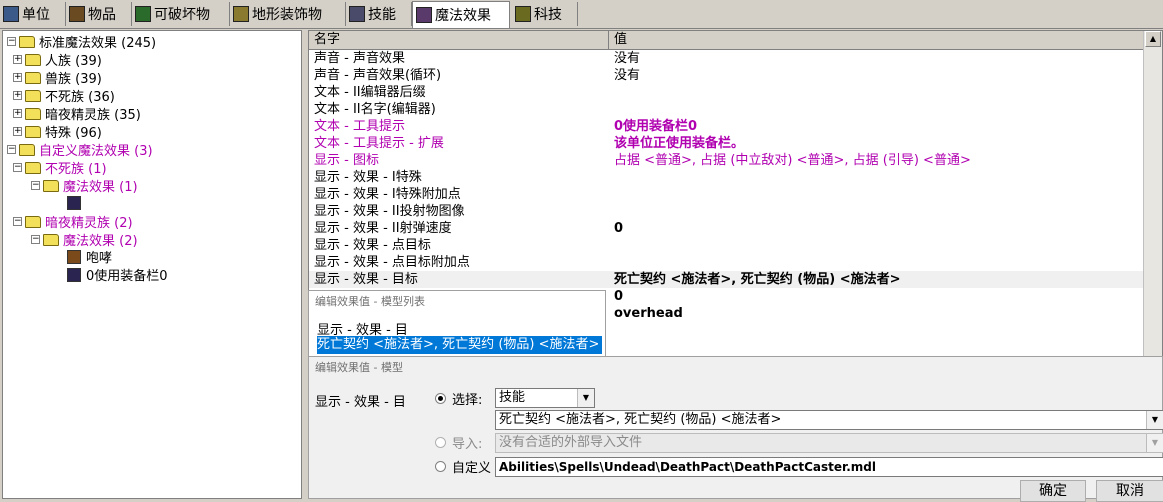  Describe the element at coordinates (89, 257) in the screenshot. I see `tree-item-roar: 咆哮` at that location.